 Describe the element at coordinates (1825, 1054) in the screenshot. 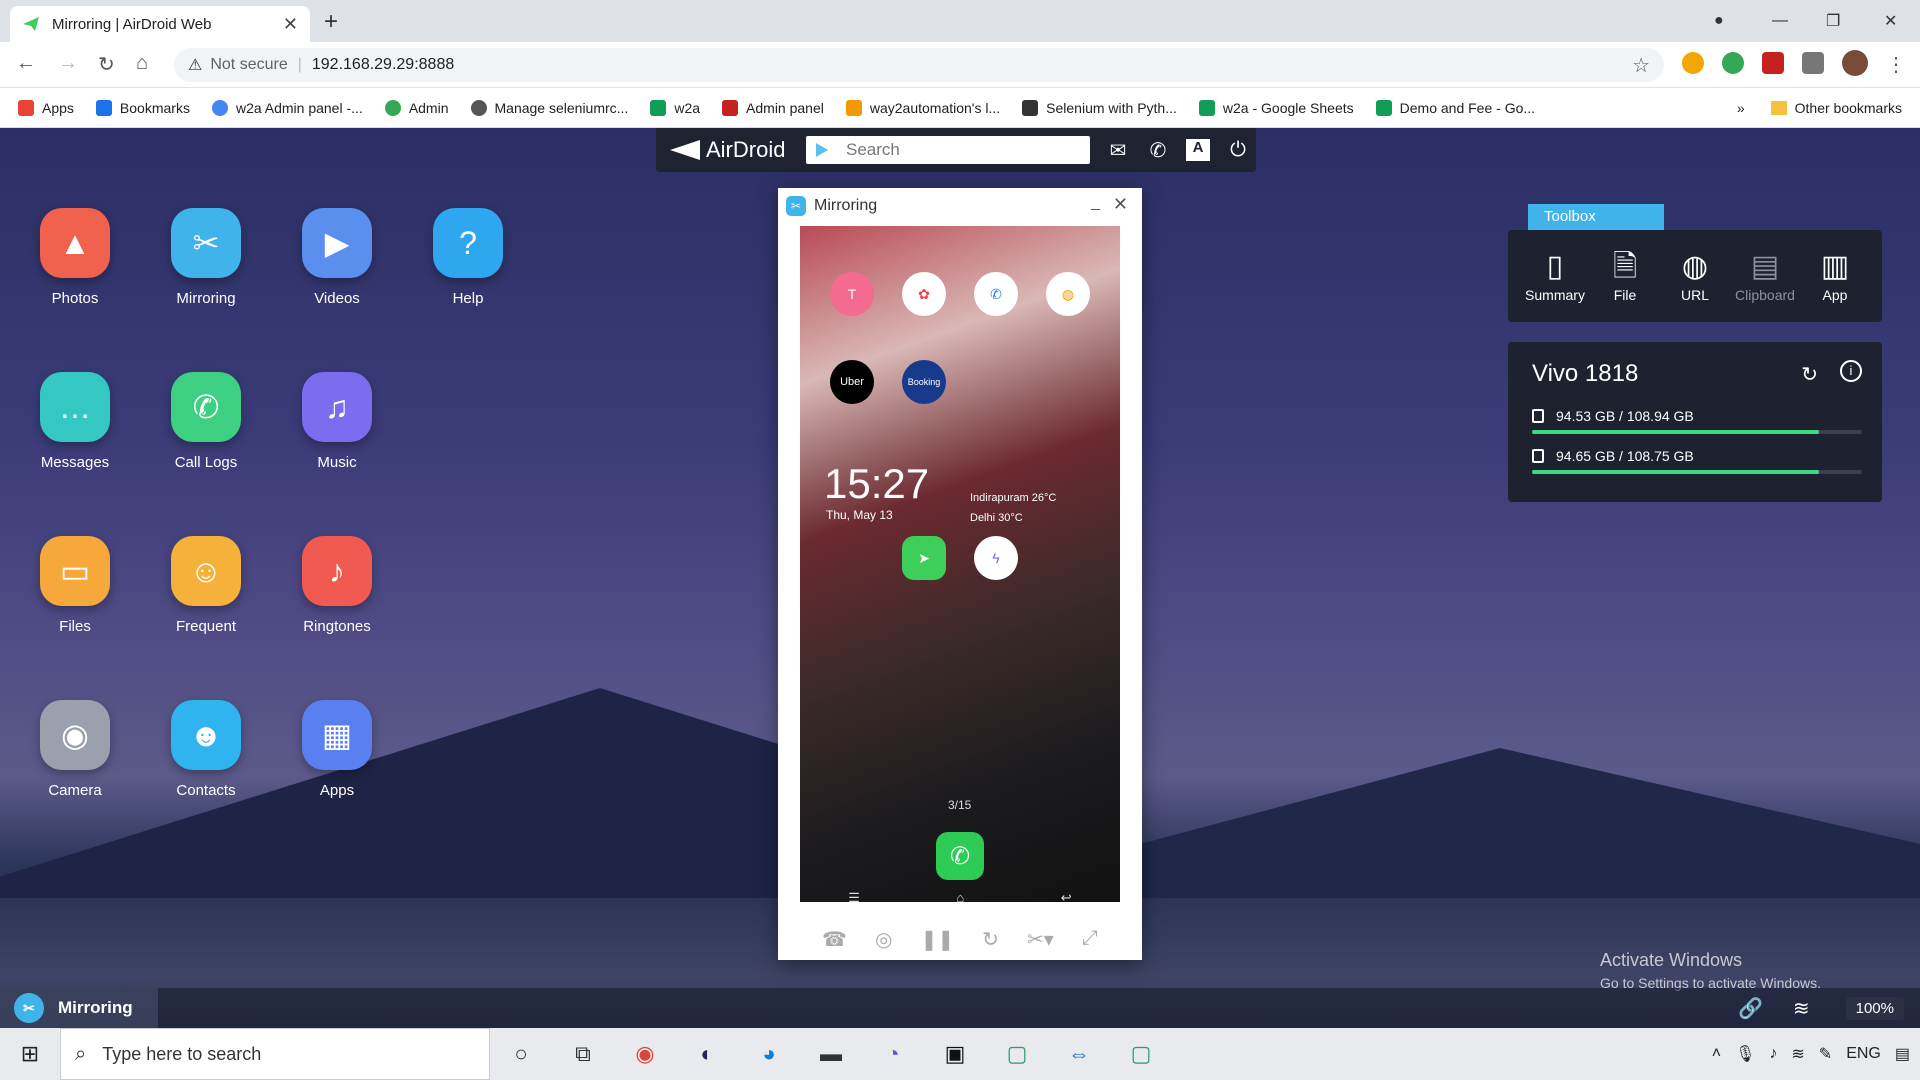

I see `pen-icon: ✎` at that location.